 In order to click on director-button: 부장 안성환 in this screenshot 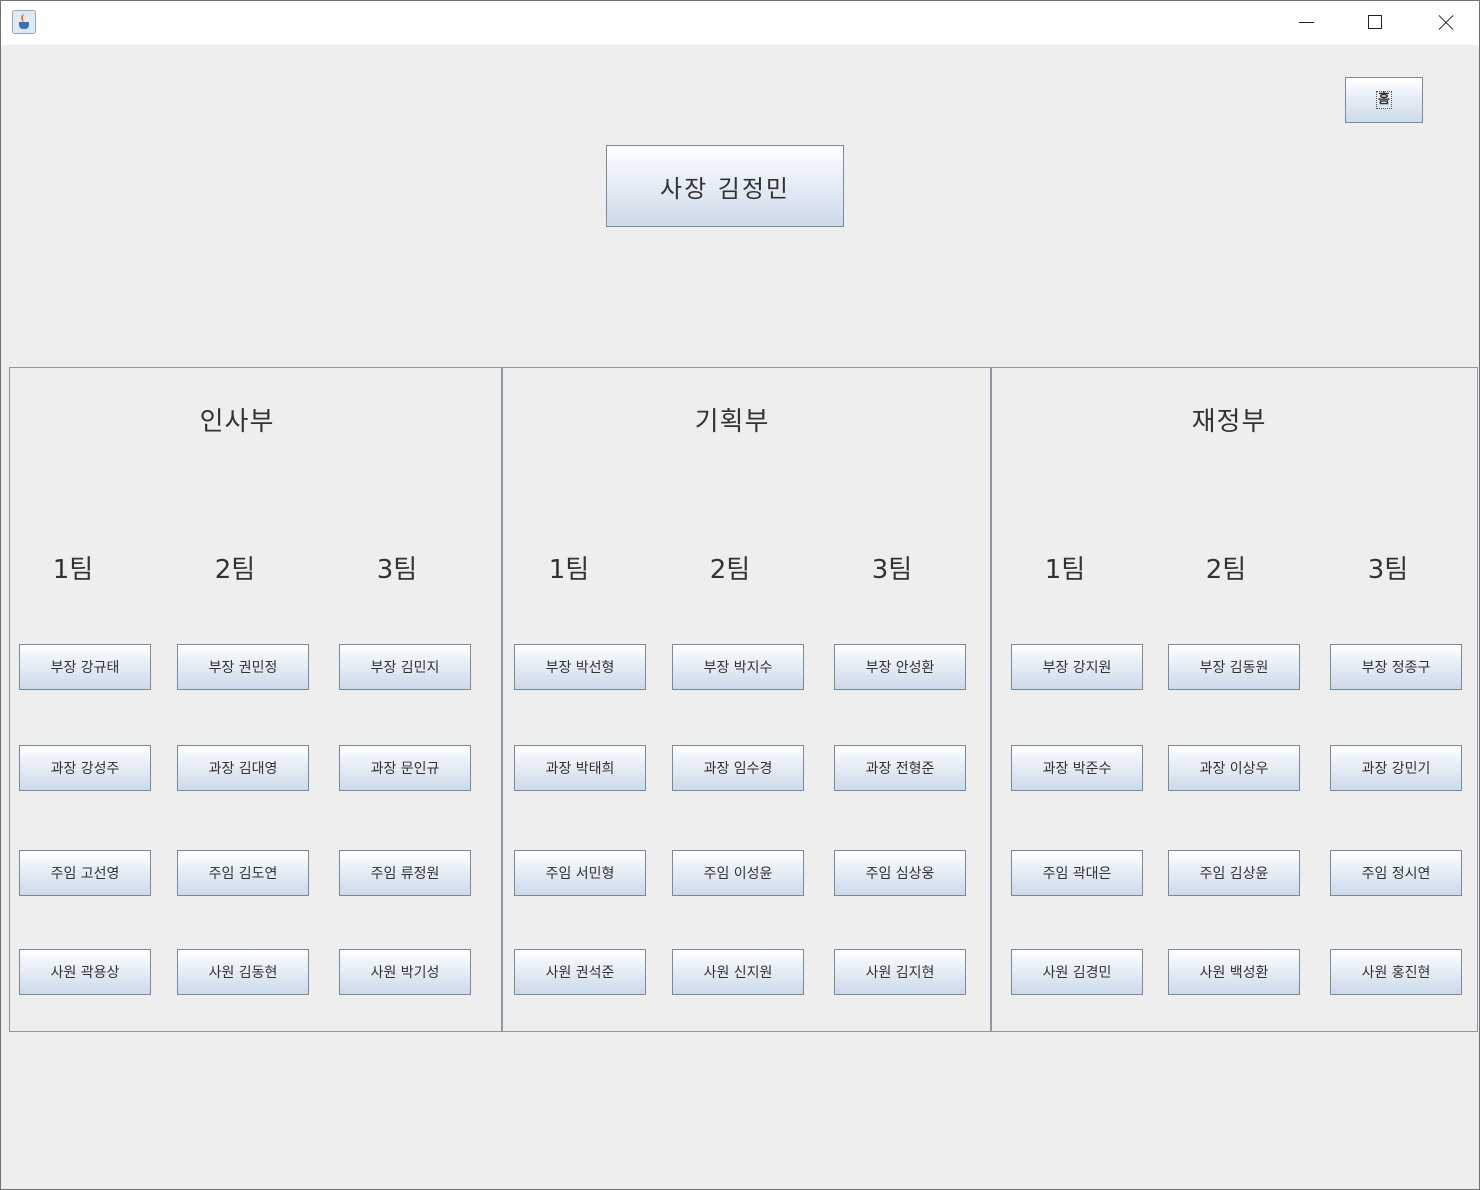, I will do `click(900, 667)`.